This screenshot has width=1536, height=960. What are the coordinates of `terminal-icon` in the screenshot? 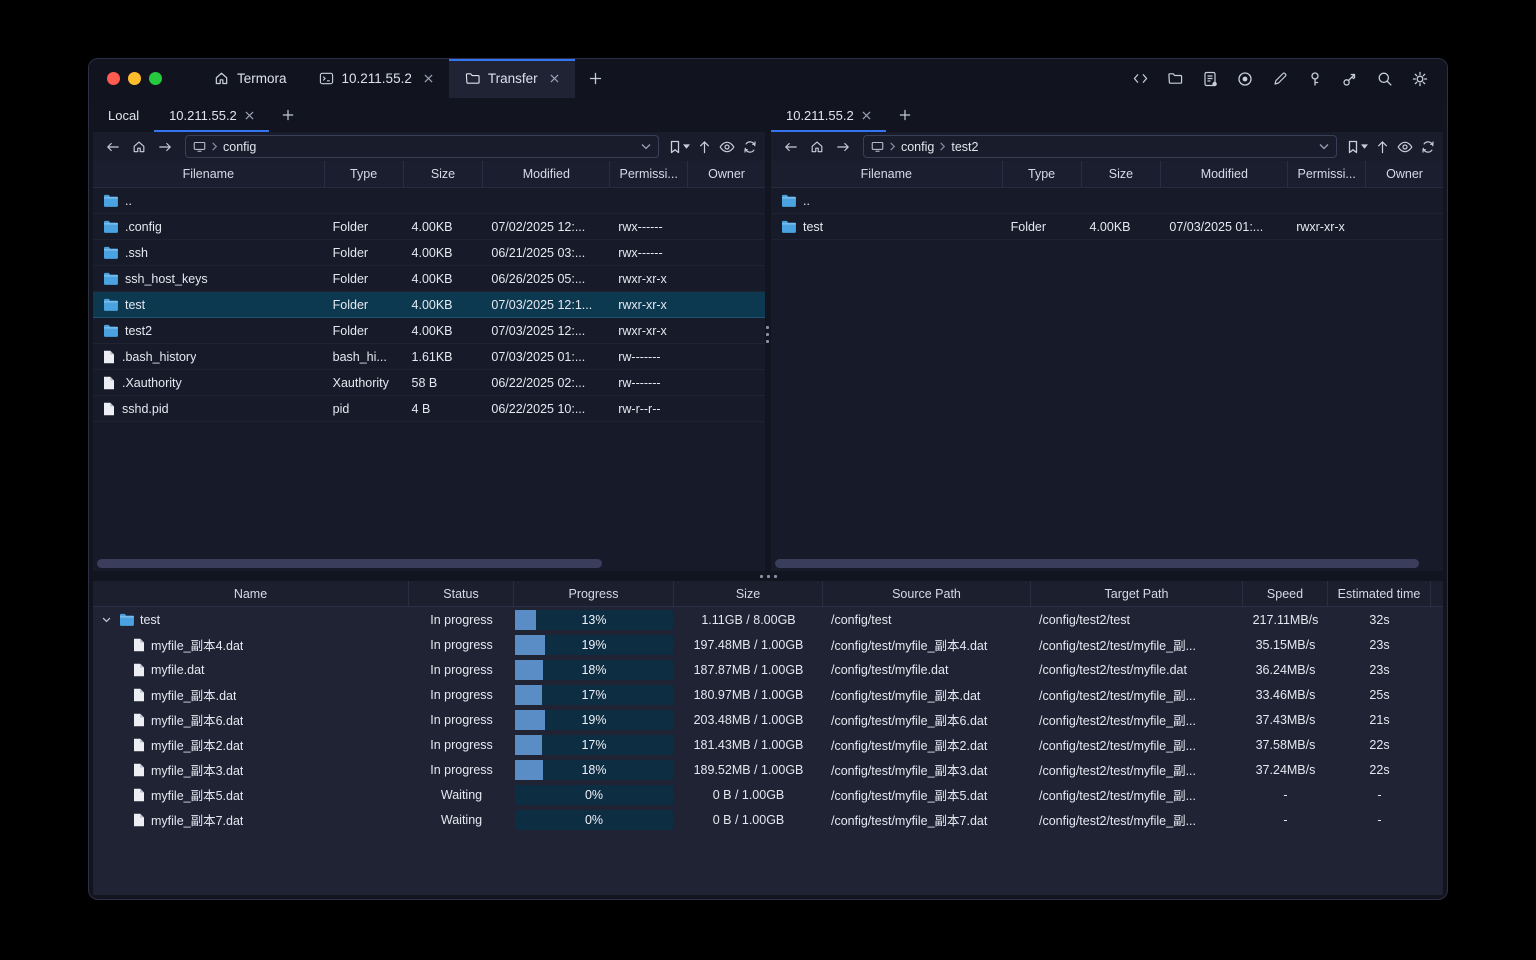 It's located at (326, 78).